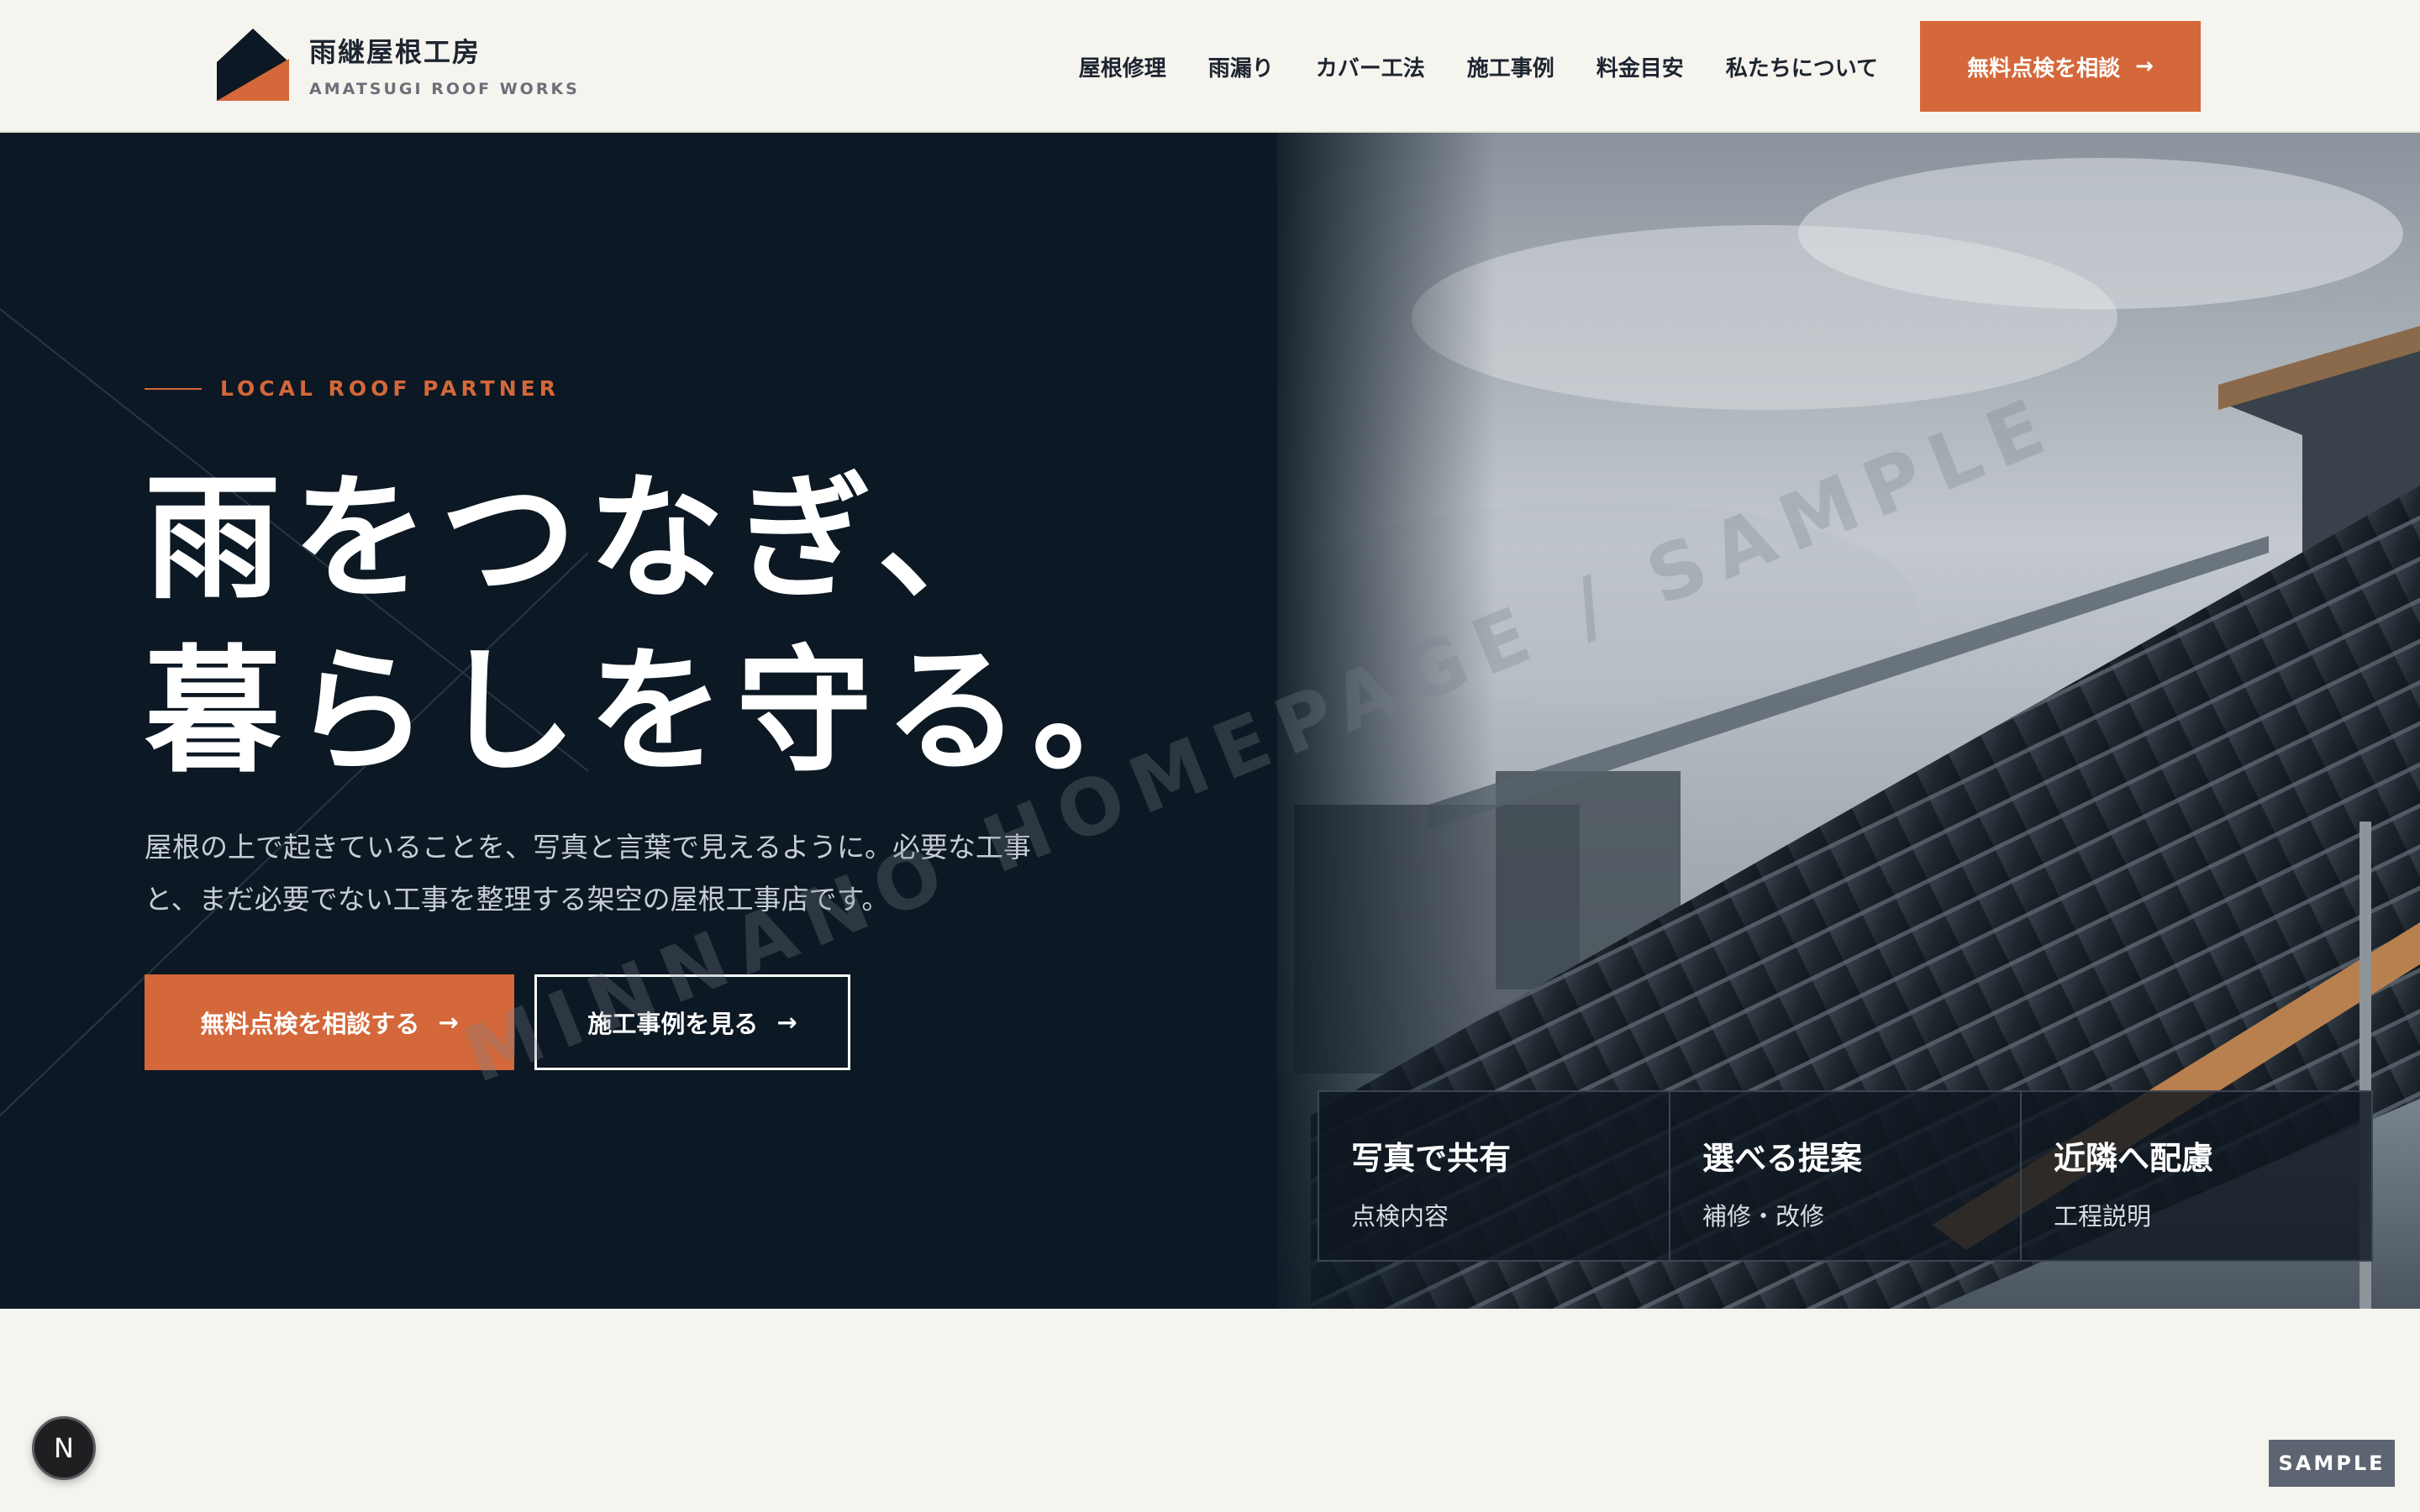 Image resolution: width=2420 pixels, height=1512 pixels. Describe the element at coordinates (395, 52) in the screenshot. I see `brand-name: 雨継屋根工房` at that location.